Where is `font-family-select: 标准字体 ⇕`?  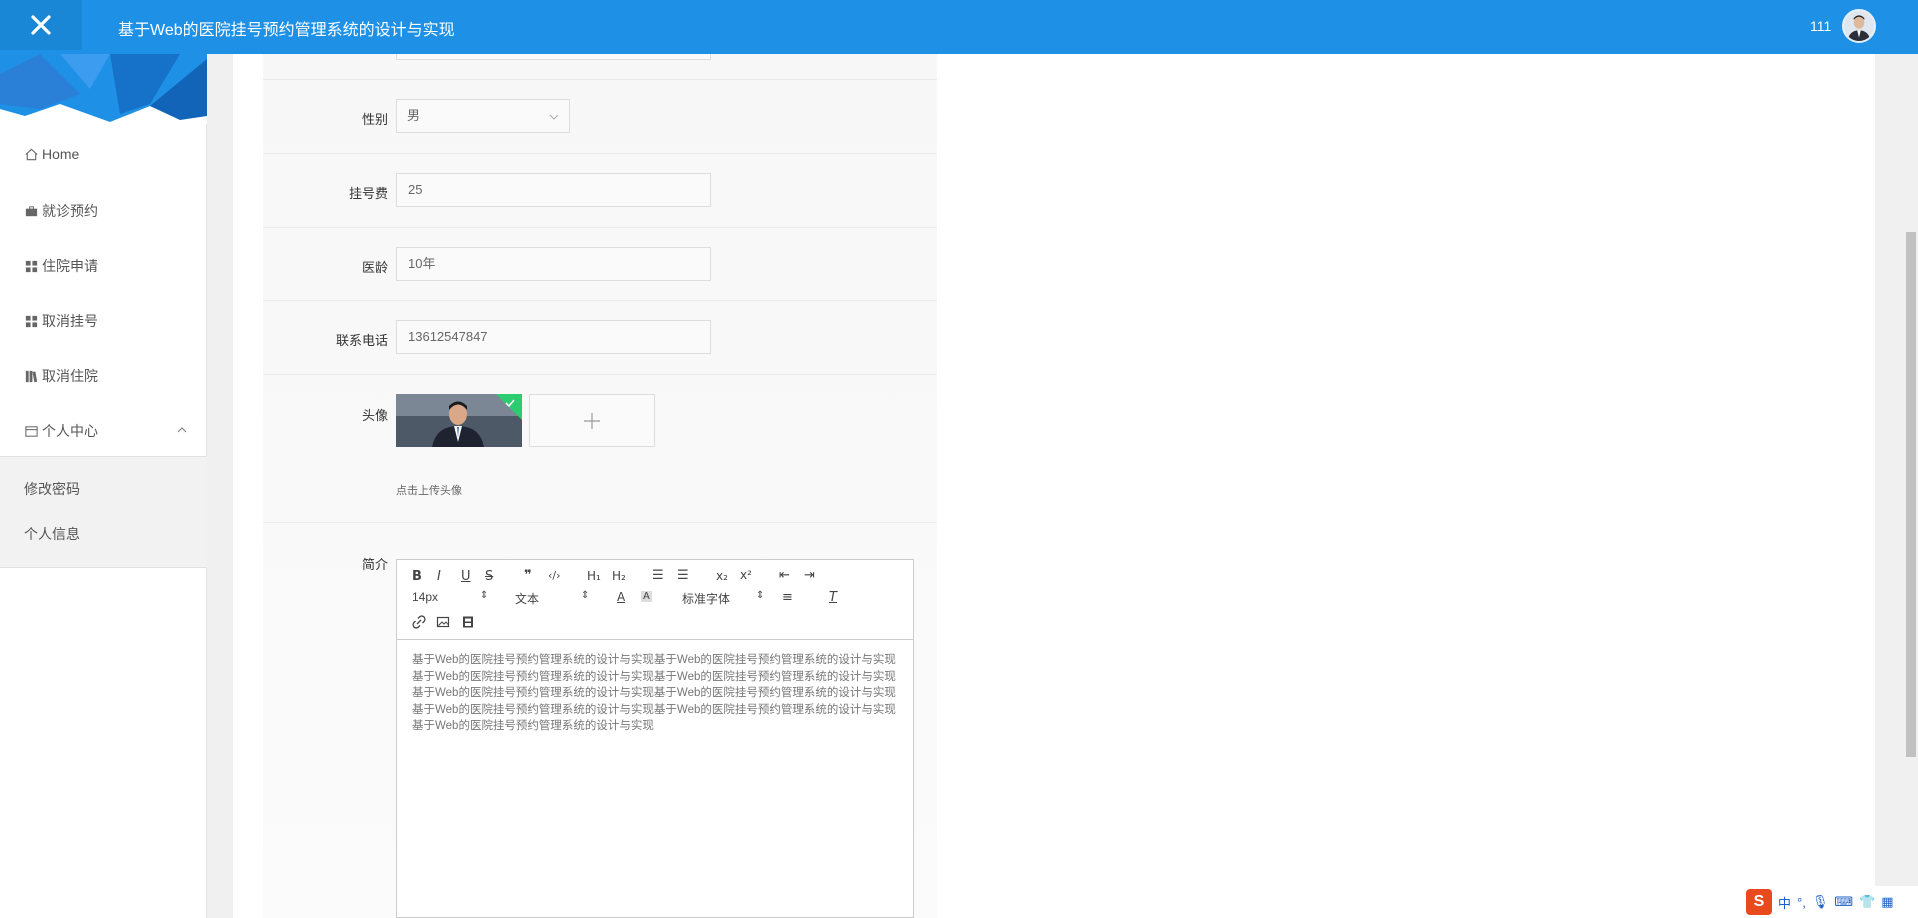
font-family-select: 标准字体 ⇕ is located at coordinates (723, 598).